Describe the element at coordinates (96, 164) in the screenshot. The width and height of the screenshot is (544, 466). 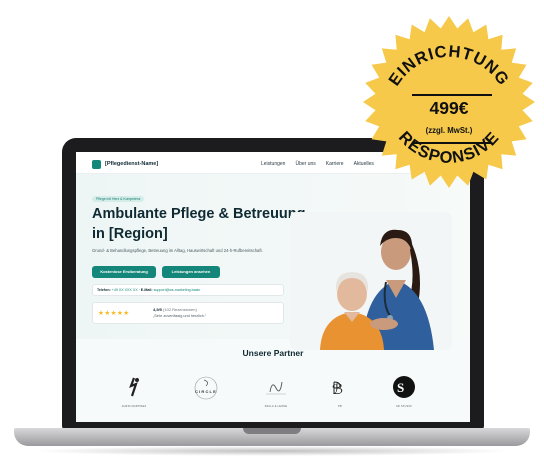
I see `logo-icon` at that location.